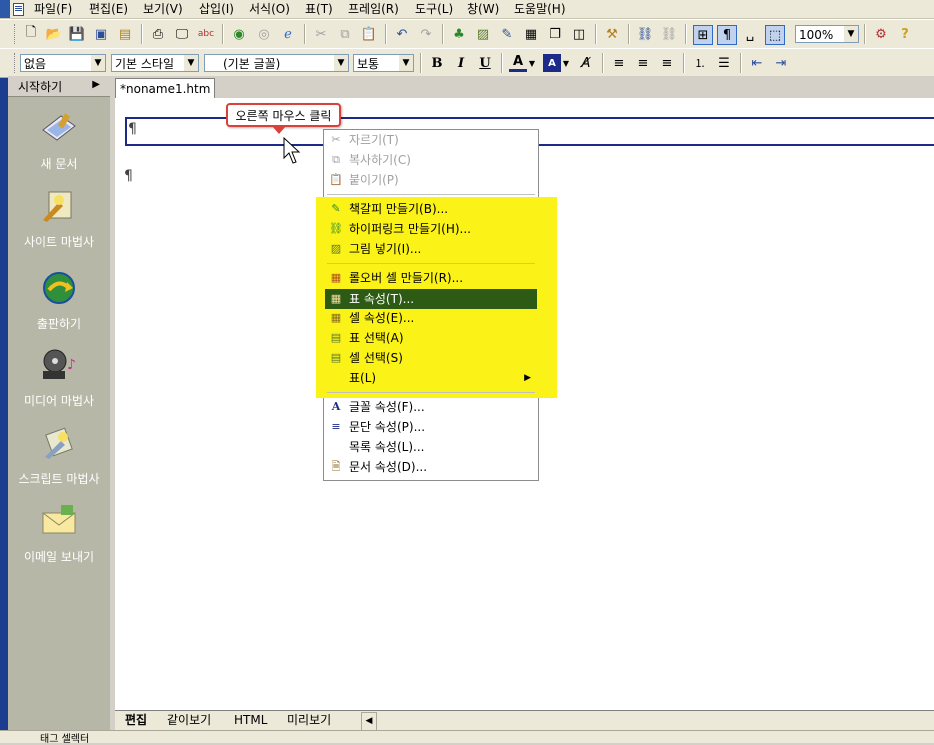 Image resolution: width=934 pixels, height=745 pixels. What do you see at coordinates (775, 35) in the screenshot?
I see `show-borders-icon: ⬚` at bounding box center [775, 35].